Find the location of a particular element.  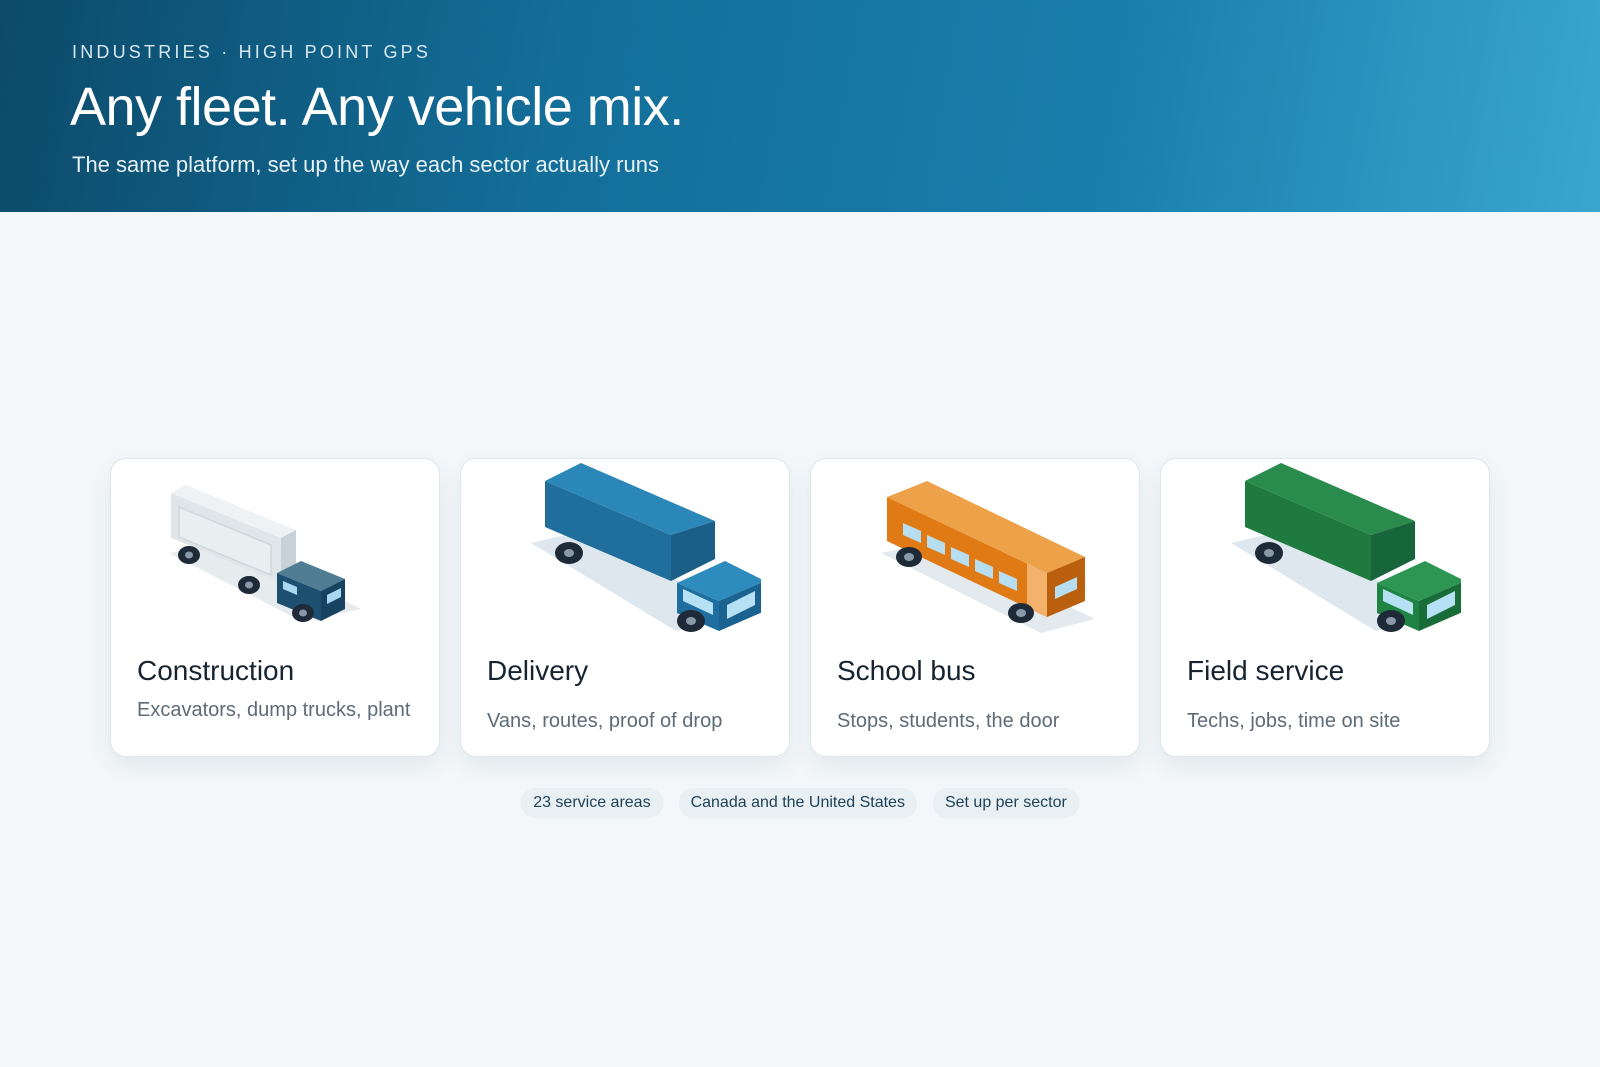

card-title: Field service is located at coordinates (1266, 670).